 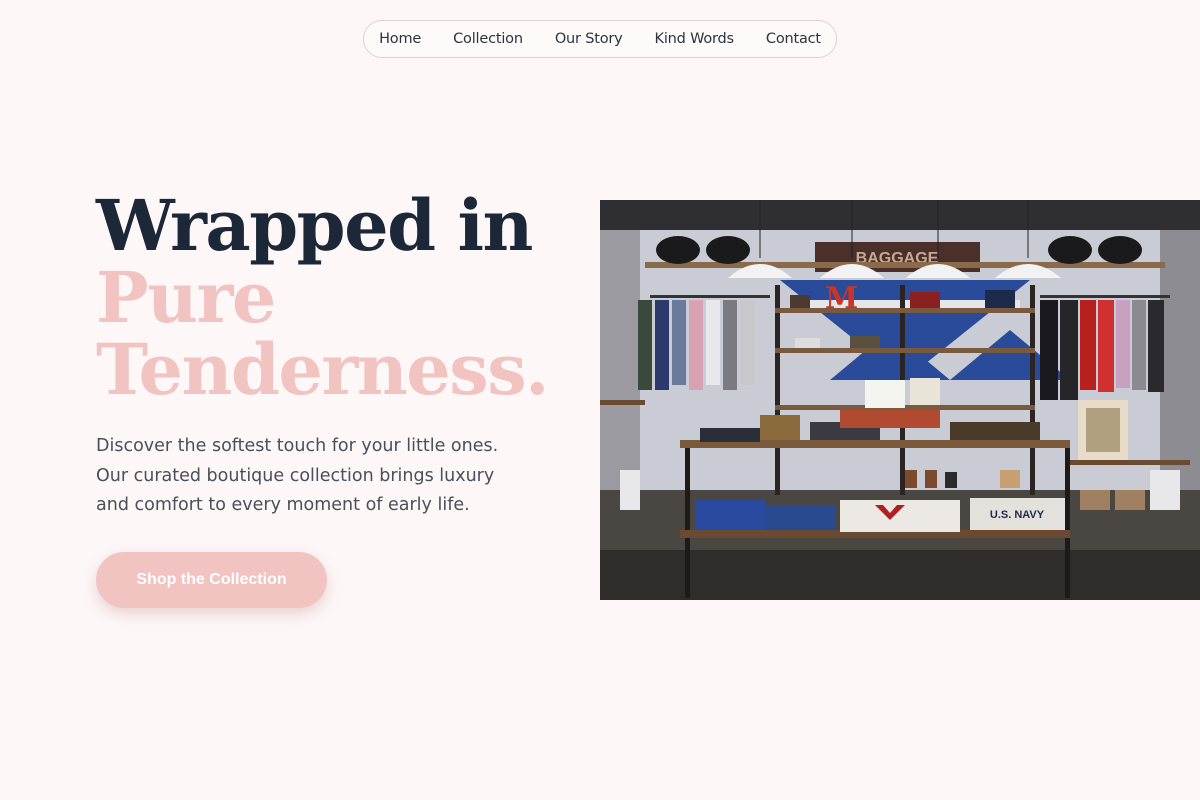 What do you see at coordinates (322, 297) in the screenshot?
I see `hero-title: Wrapped in Pure Tenderness.` at bounding box center [322, 297].